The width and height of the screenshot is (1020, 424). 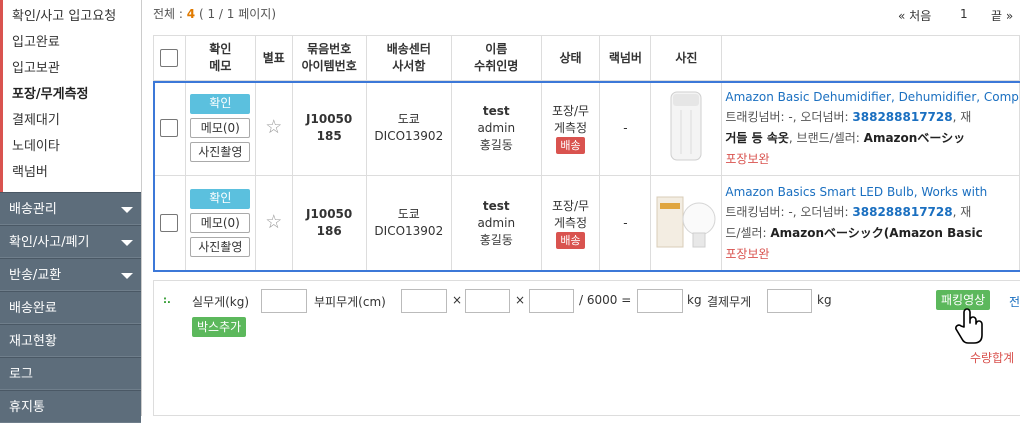 What do you see at coordinates (273, 58) in the screenshot?
I see `header-star: 별표` at bounding box center [273, 58].